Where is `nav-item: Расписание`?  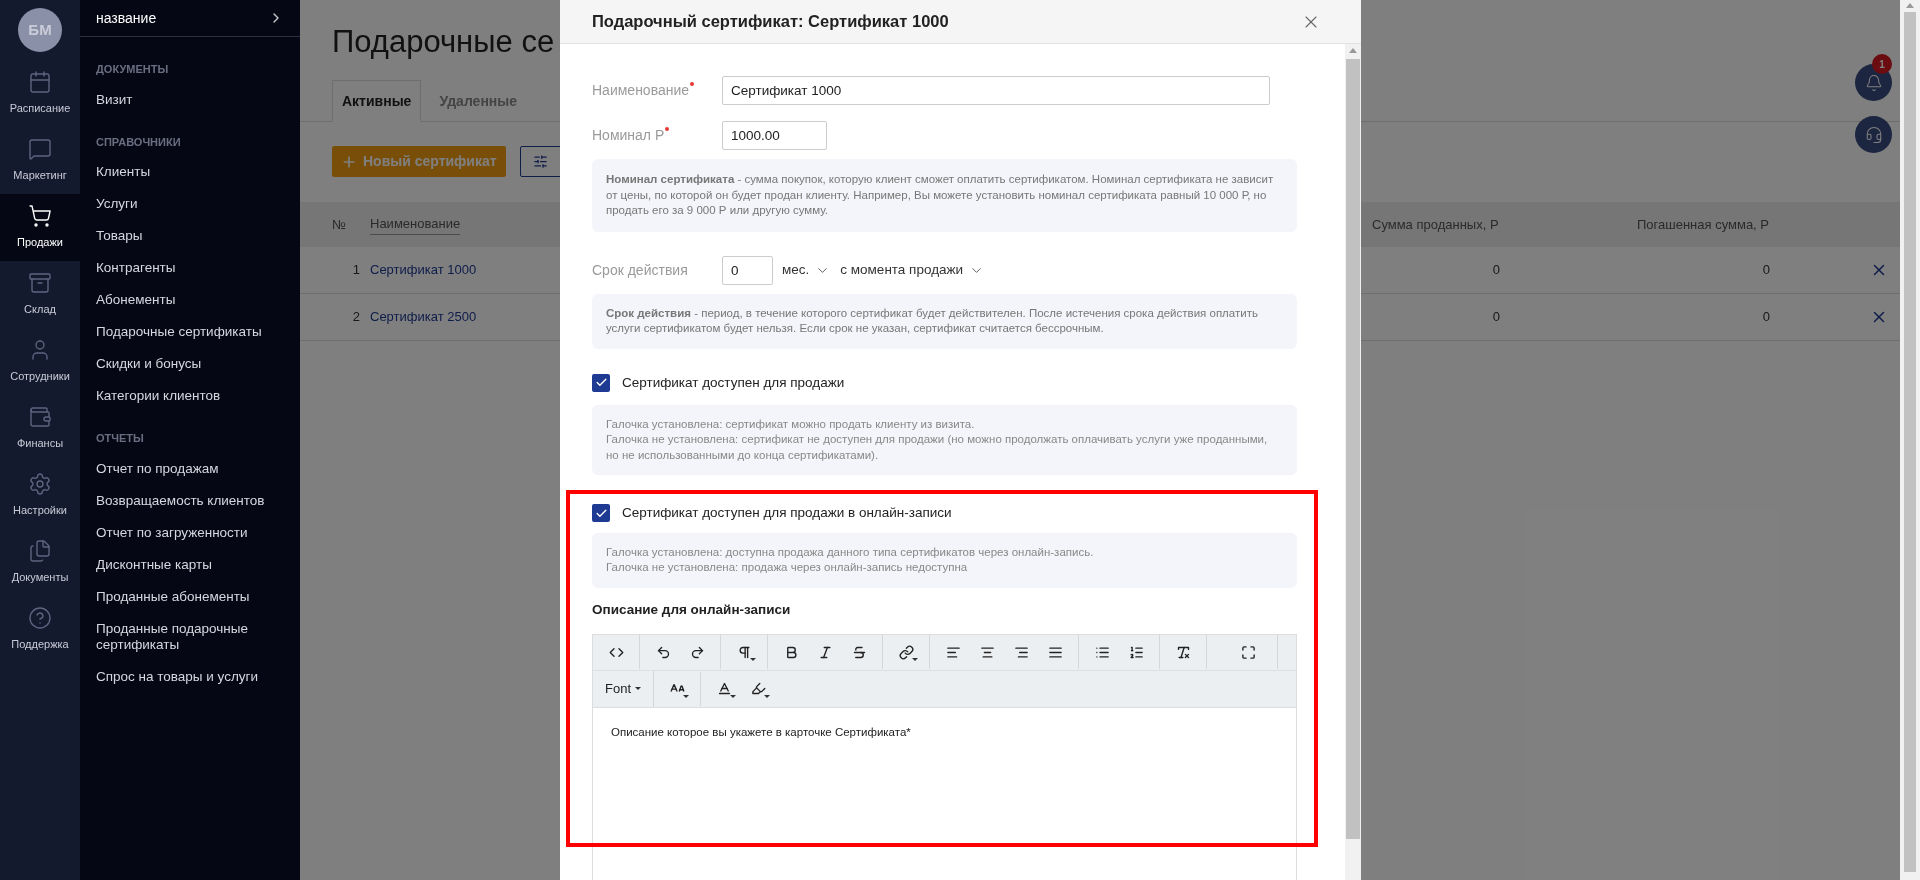 nav-item: Расписание is located at coordinates (40, 93).